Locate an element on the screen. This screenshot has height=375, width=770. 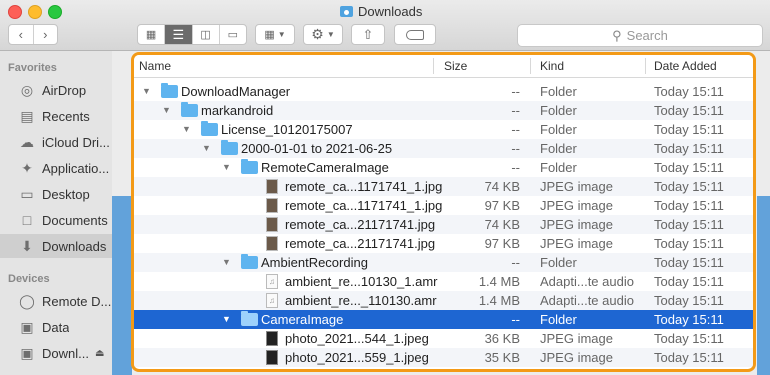
chevron-down-icon: ▼ is located at coordinates (330, 34).